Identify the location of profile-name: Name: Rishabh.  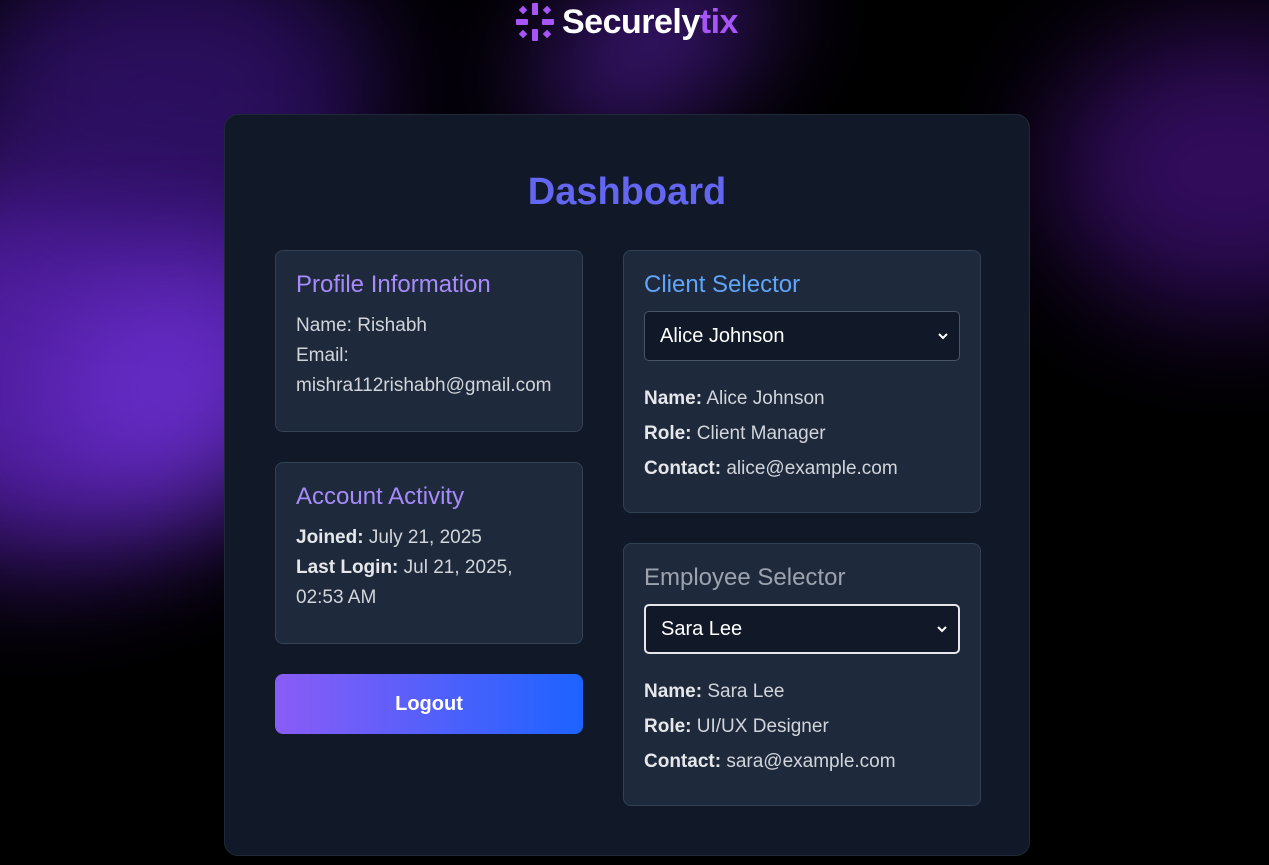
(361, 325).